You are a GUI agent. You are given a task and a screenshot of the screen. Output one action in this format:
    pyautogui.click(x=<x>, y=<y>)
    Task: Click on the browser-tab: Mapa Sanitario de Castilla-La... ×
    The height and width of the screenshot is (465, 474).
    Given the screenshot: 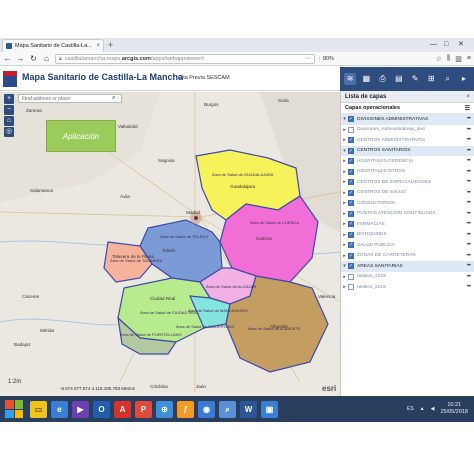 What is the action you would take?
    pyautogui.click(x=53, y=45)
    